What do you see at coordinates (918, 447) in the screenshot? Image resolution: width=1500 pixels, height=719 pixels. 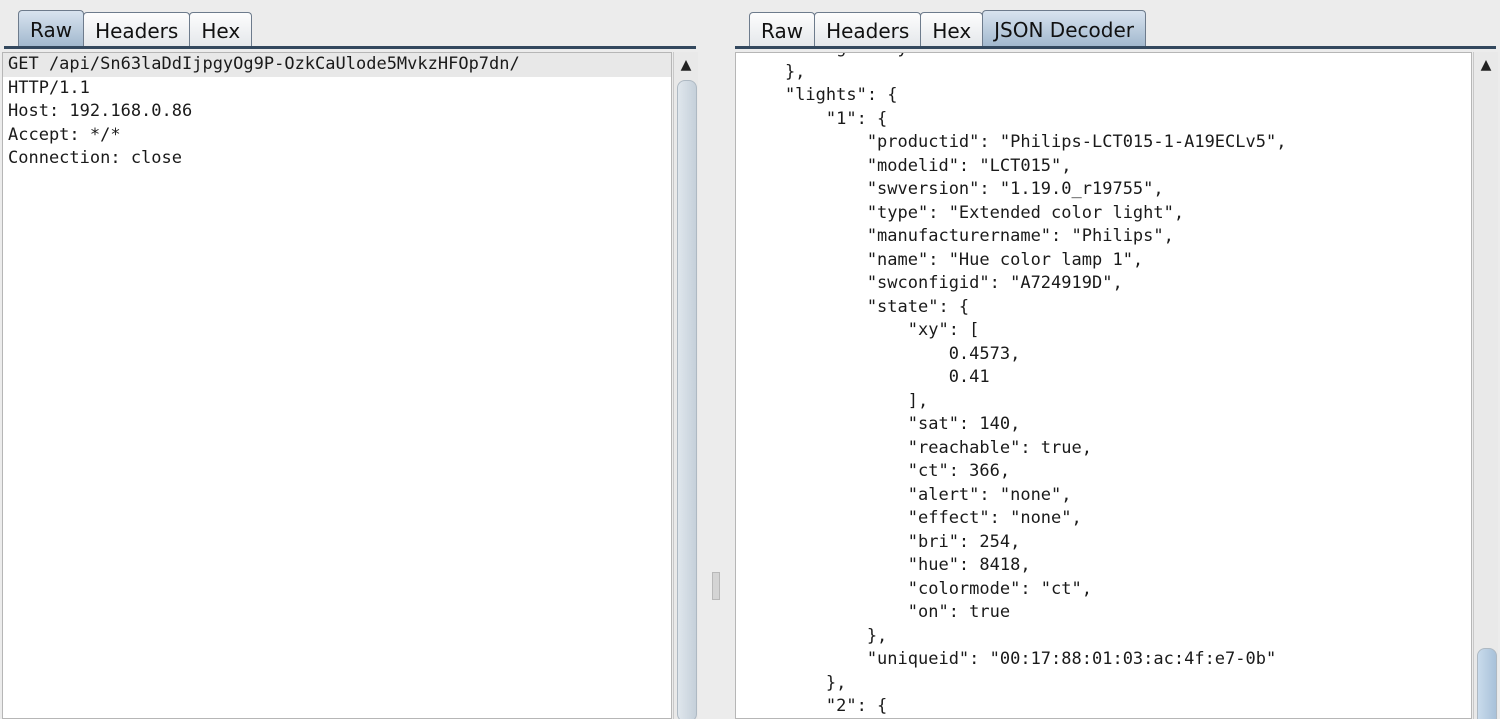 I see `json-line: "reachable": true,` at bounding box center [918, 447].